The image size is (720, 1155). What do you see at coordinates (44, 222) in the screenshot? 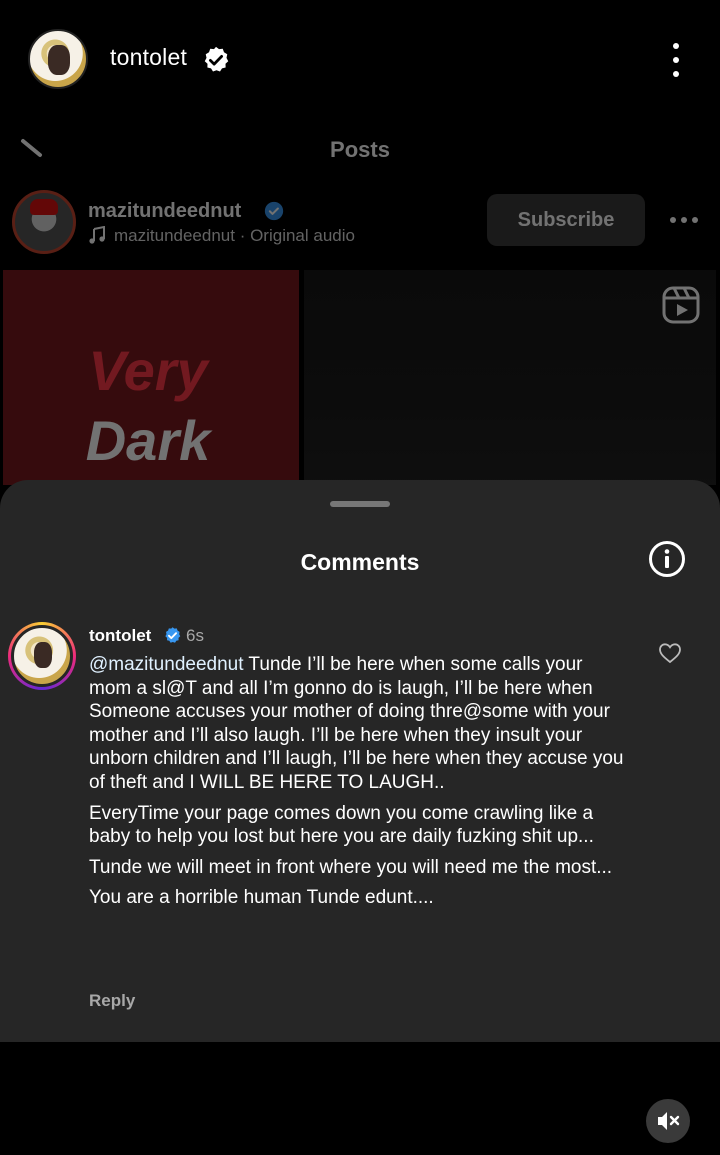
I see `post-author-avatar` at bounding box center [44, 222].